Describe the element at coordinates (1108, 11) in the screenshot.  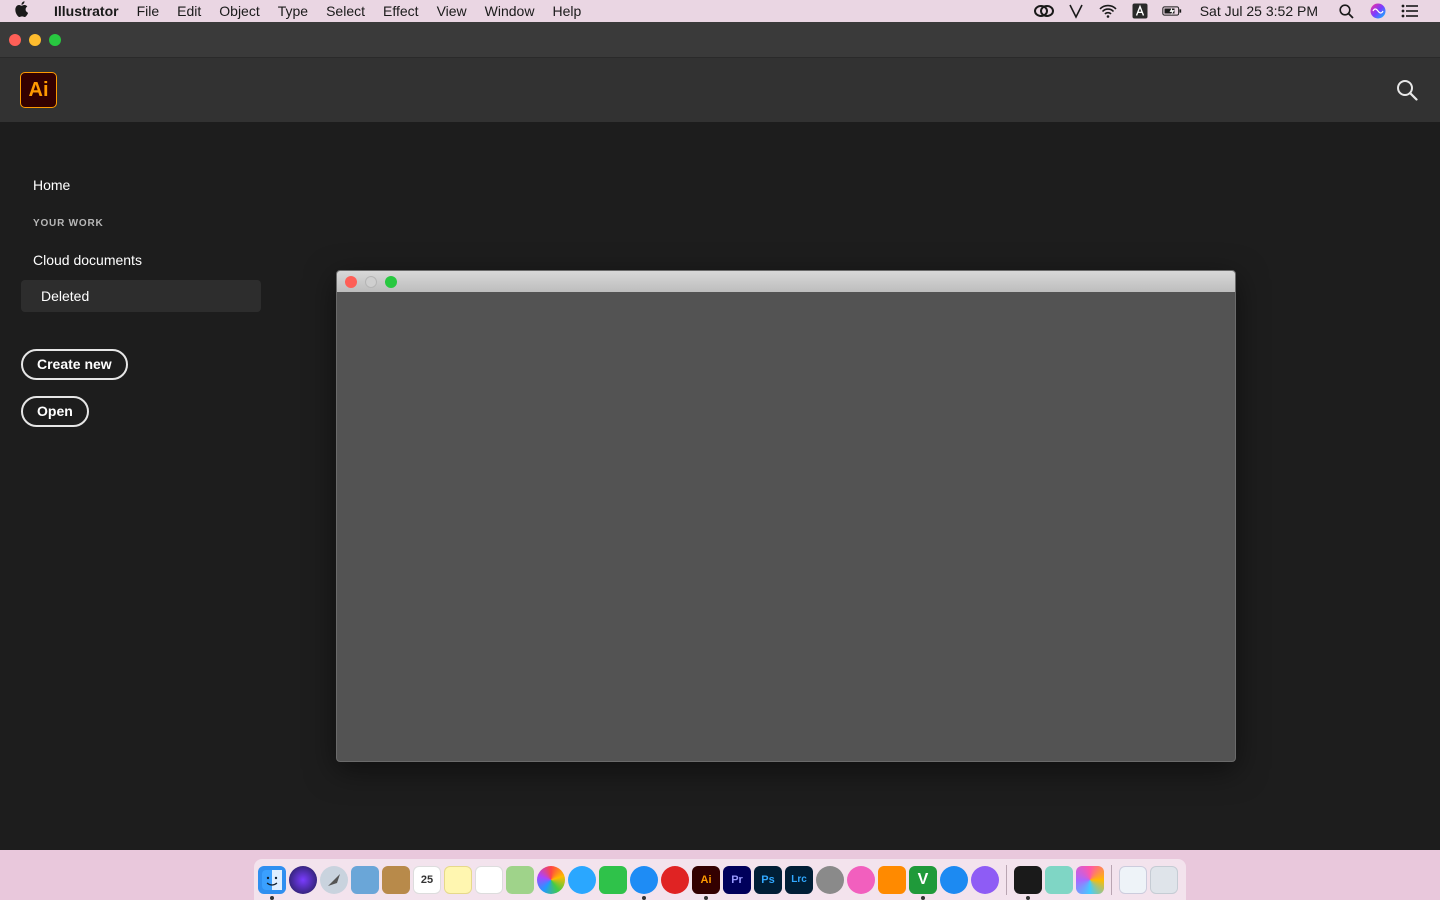
I see `wifi-icon` at that location.